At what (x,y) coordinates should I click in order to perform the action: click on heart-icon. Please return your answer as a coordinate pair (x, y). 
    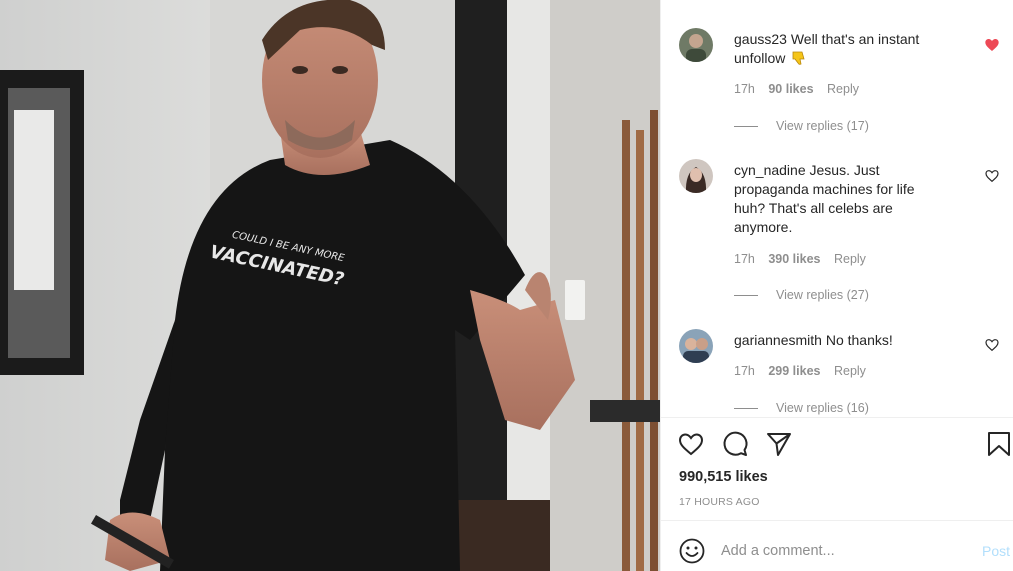
    Looking at the image, I should click on (691, 444).